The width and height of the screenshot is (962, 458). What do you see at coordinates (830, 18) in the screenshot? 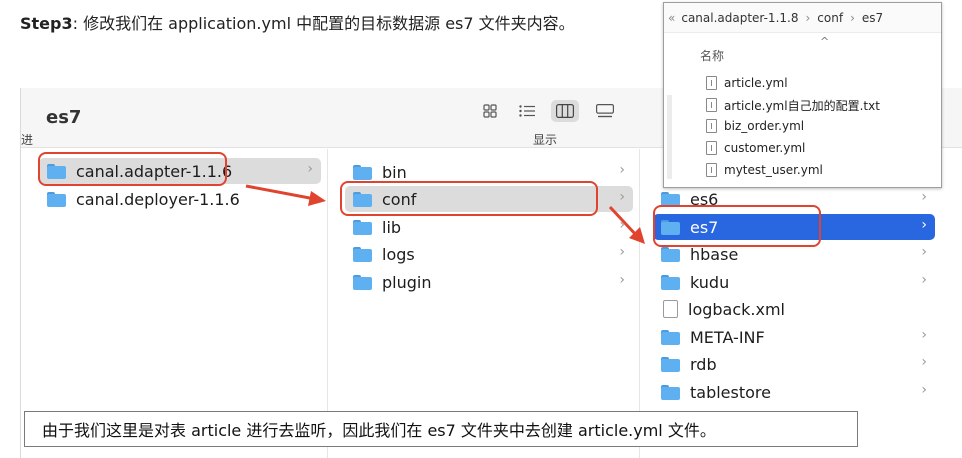
I see `breadcrumb-item: conf` at bounding box center [830, 18].